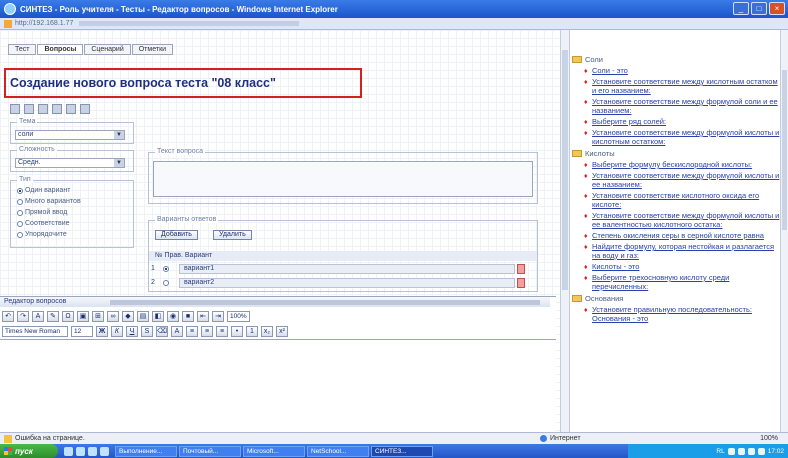 The width and height of the screenshot is (788, 458). Describe the element at coordinates (85, 109) in the screenshot. I see `paste-icon` at that location.